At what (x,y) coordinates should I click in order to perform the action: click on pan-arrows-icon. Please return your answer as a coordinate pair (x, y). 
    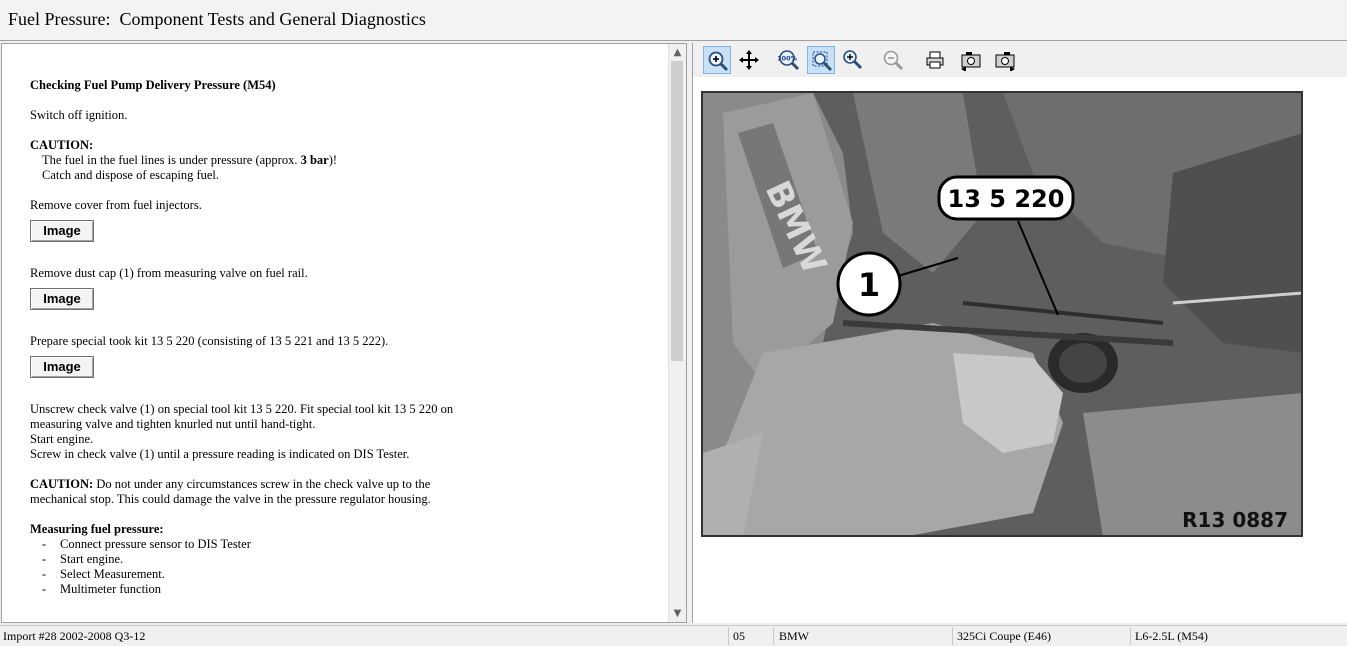
    Looking at the image, I should click on (749, 60).